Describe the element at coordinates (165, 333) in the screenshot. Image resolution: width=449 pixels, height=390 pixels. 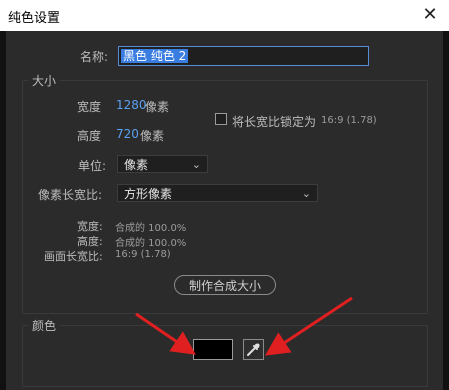
I see `annotation-arrow-left` at that location.